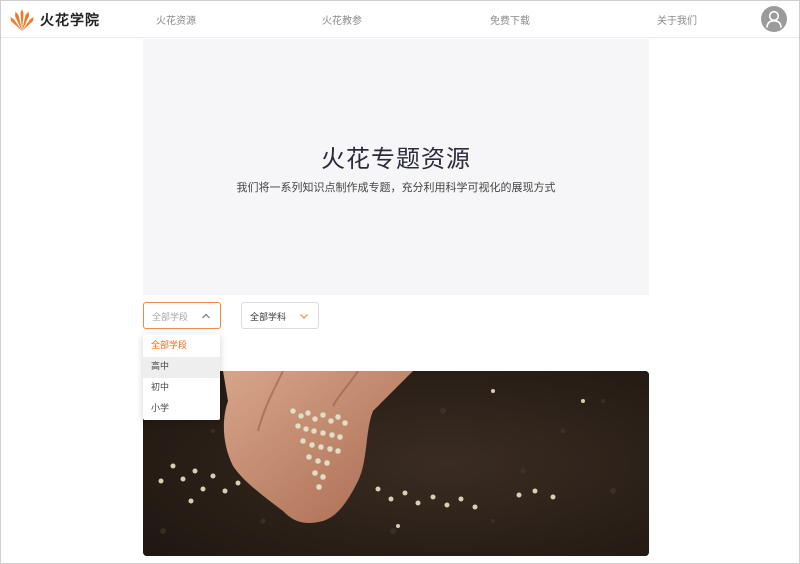  I want to click on user-avatar, so click(774, 19).